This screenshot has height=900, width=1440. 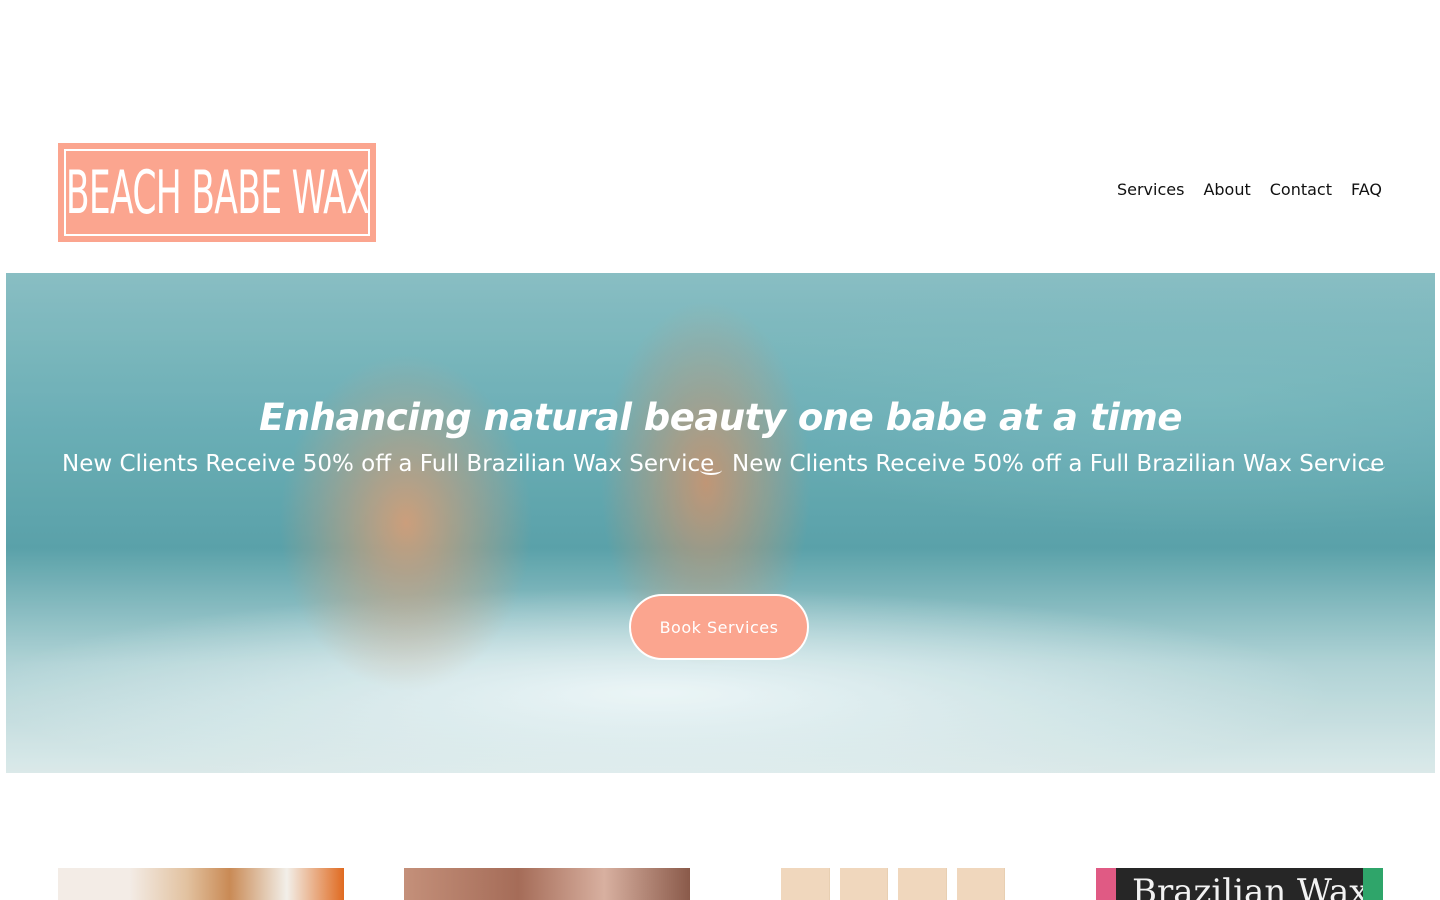 What do you see at coordinates (1301, 189) in the screenshot?
I see `nav-contact: Contact` at bounding box center [1301, 189].